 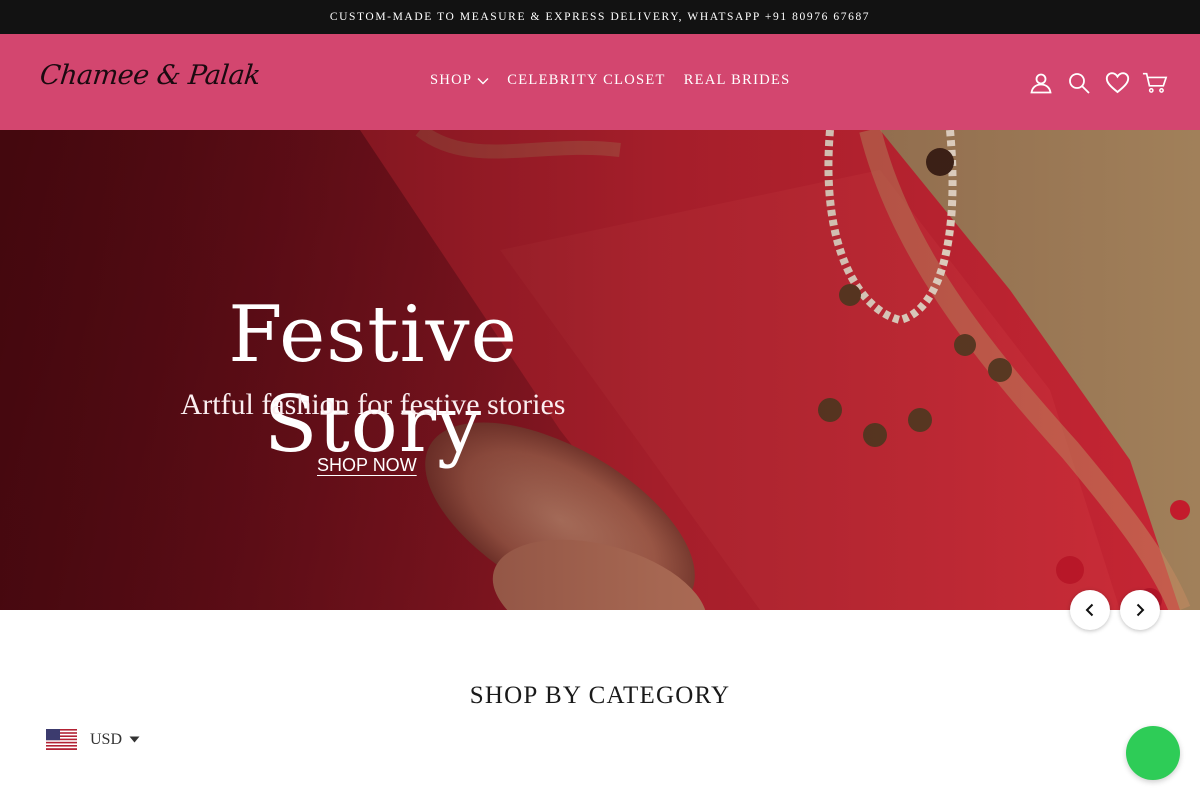 I want to click on cart-button, so click(x=1155, y=83).